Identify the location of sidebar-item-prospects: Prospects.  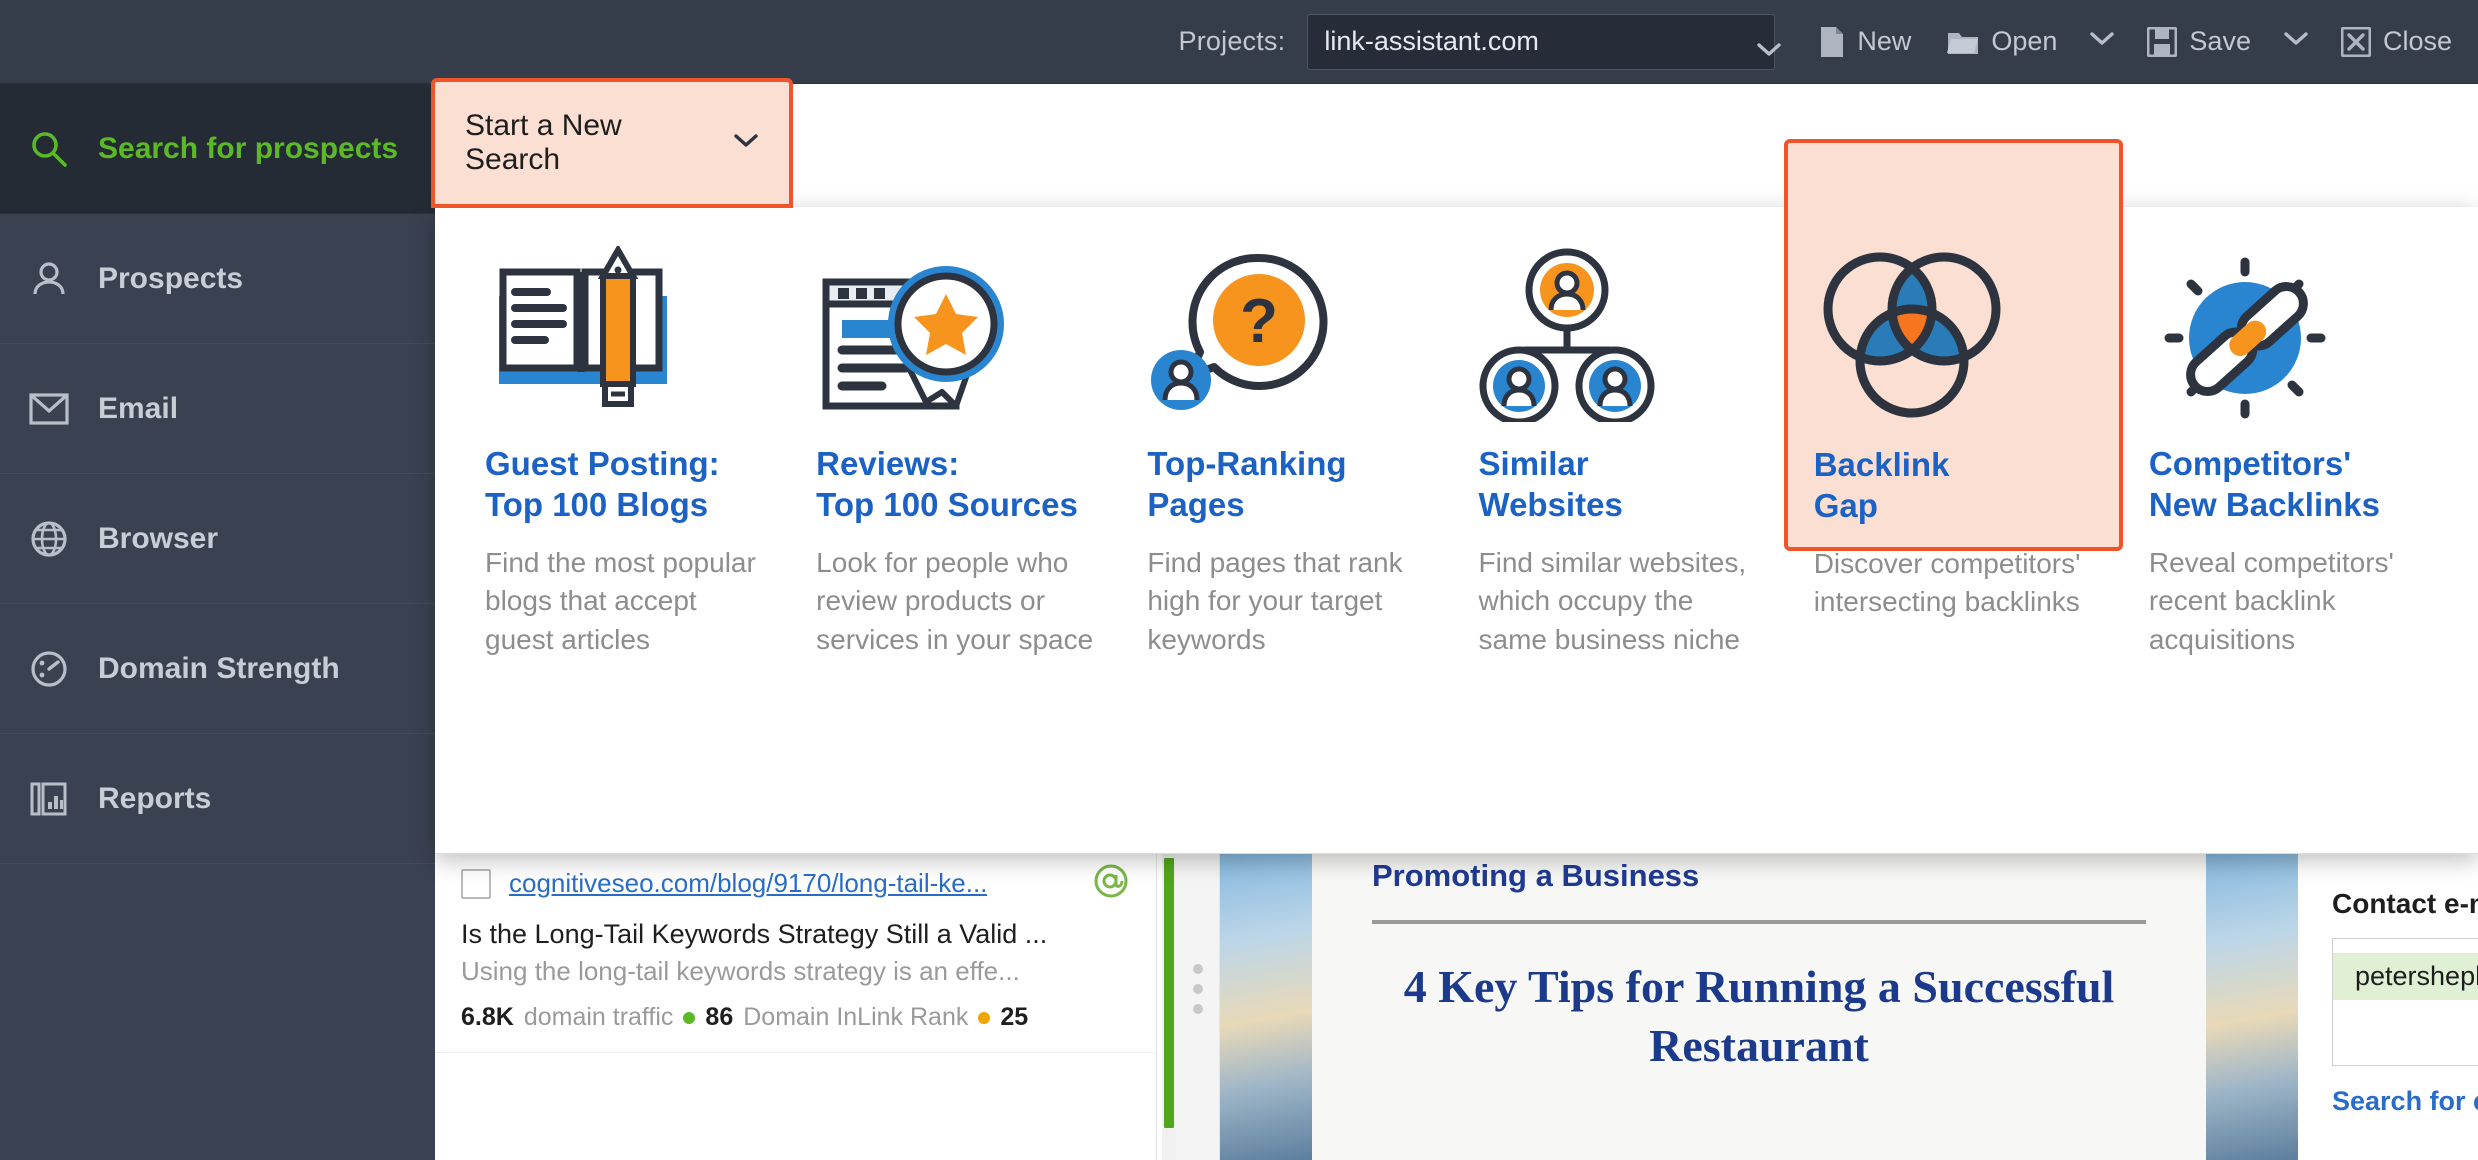
(217, 279).